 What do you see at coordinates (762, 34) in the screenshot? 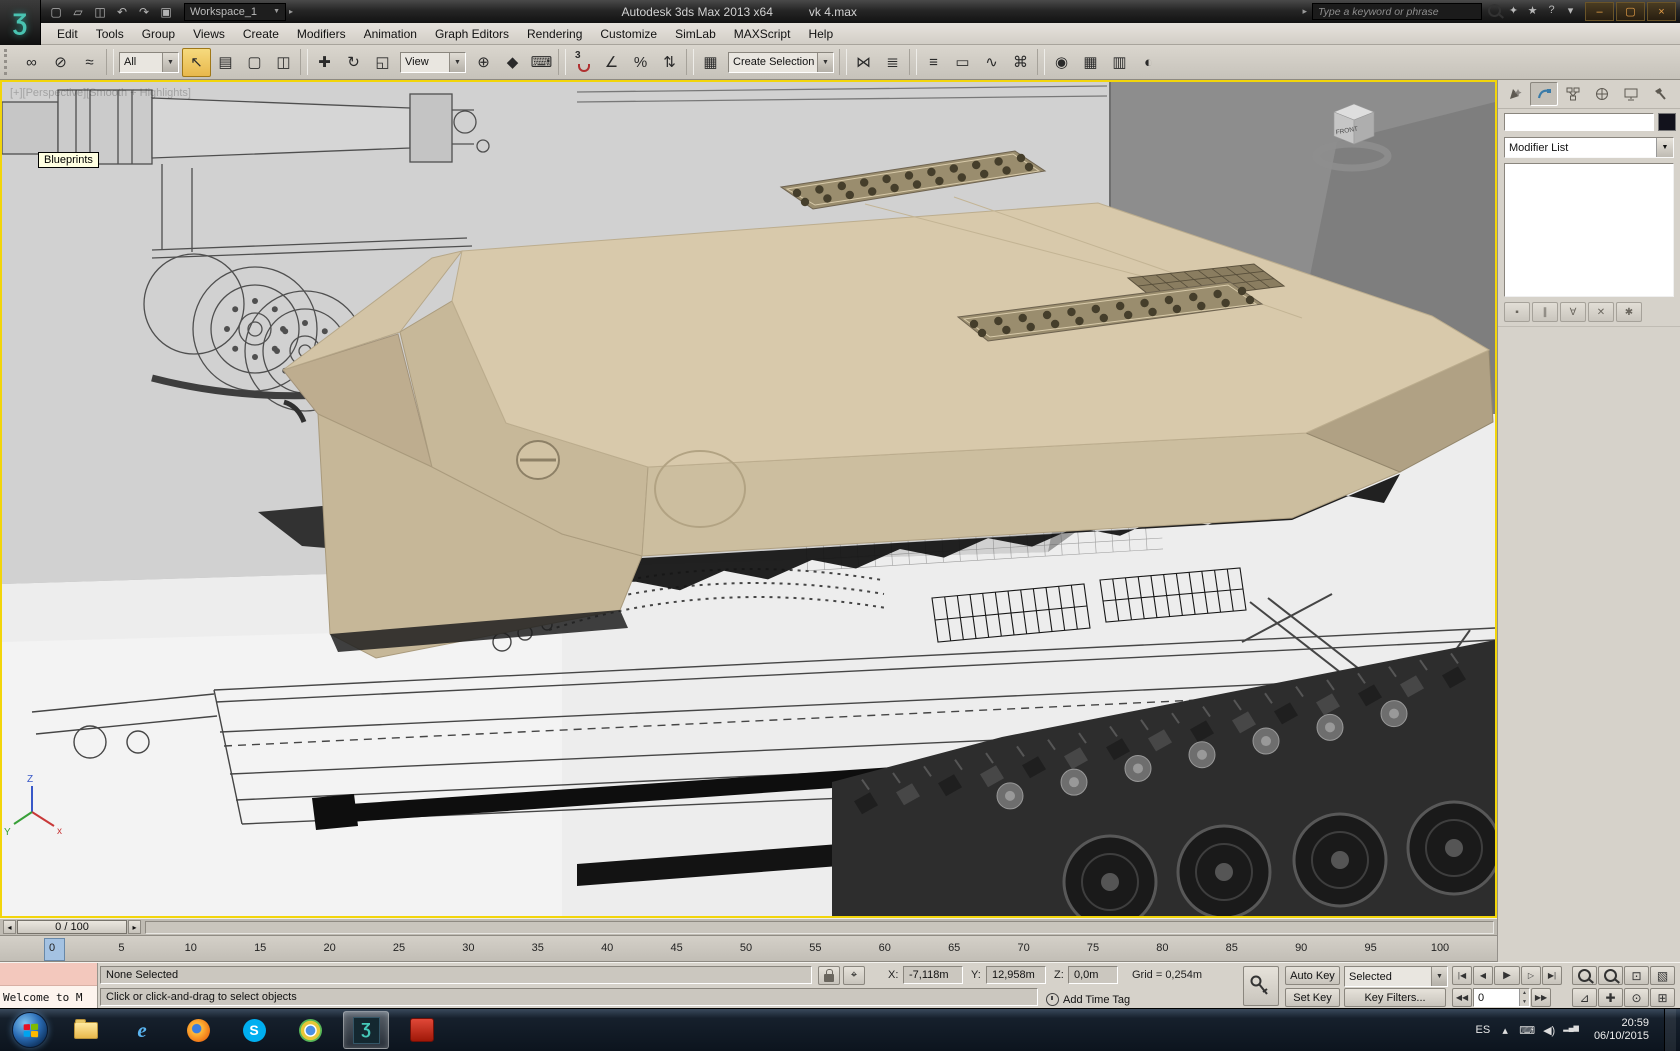
I see `menu-maxscript: MAXScript` at bounding box center [762, 34].